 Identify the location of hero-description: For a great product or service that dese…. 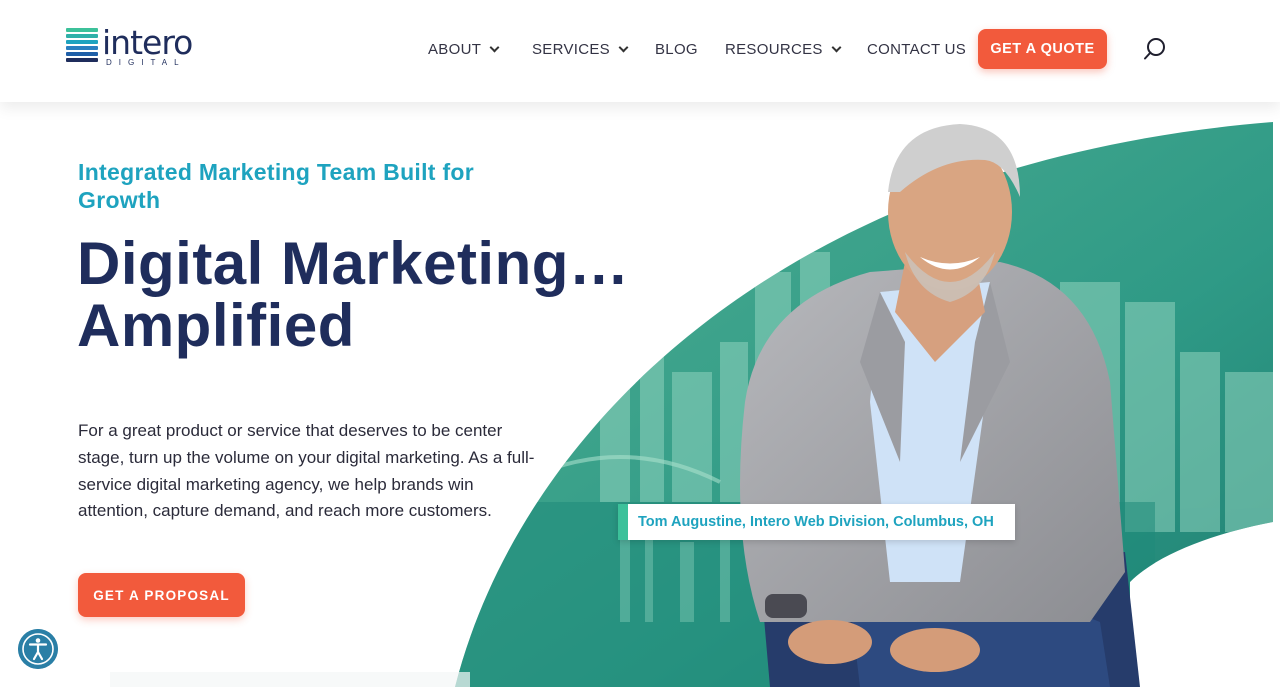
(306, 471).